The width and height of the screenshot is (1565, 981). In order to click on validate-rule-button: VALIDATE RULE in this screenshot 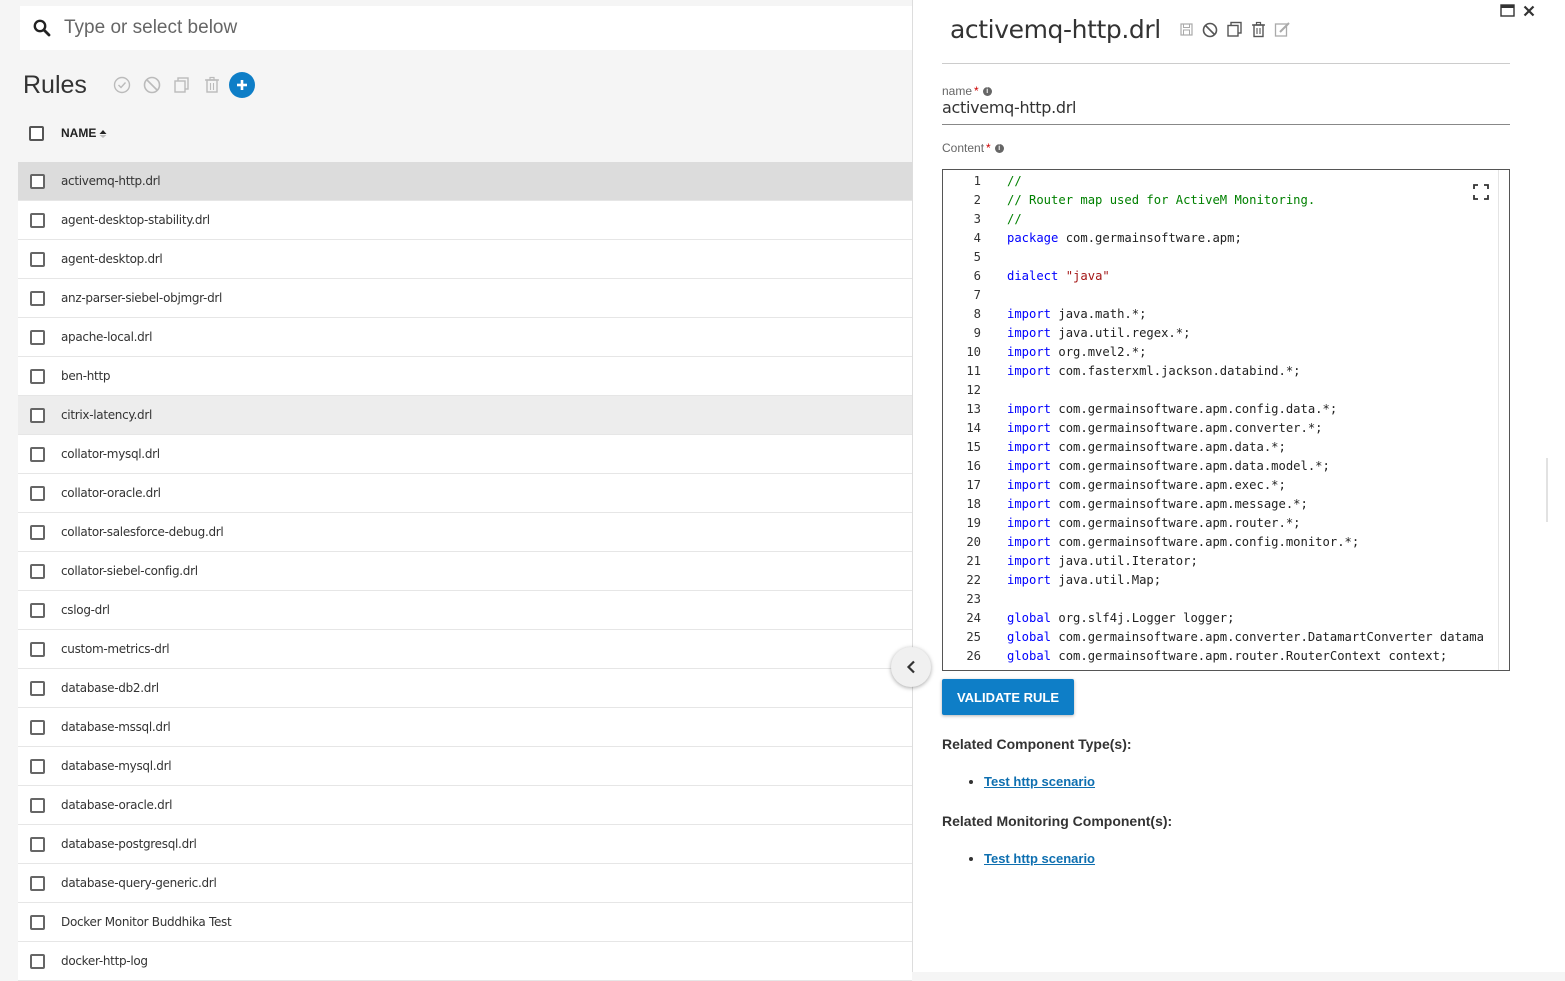, I will do `click(1008, 697)`.